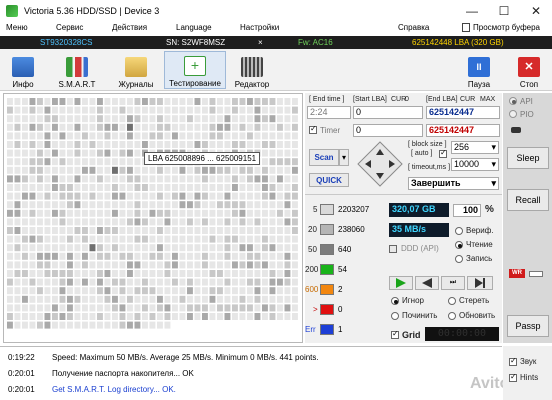 The image size is (552, 400). I want to click on stat-color-box, so click(327, 289).